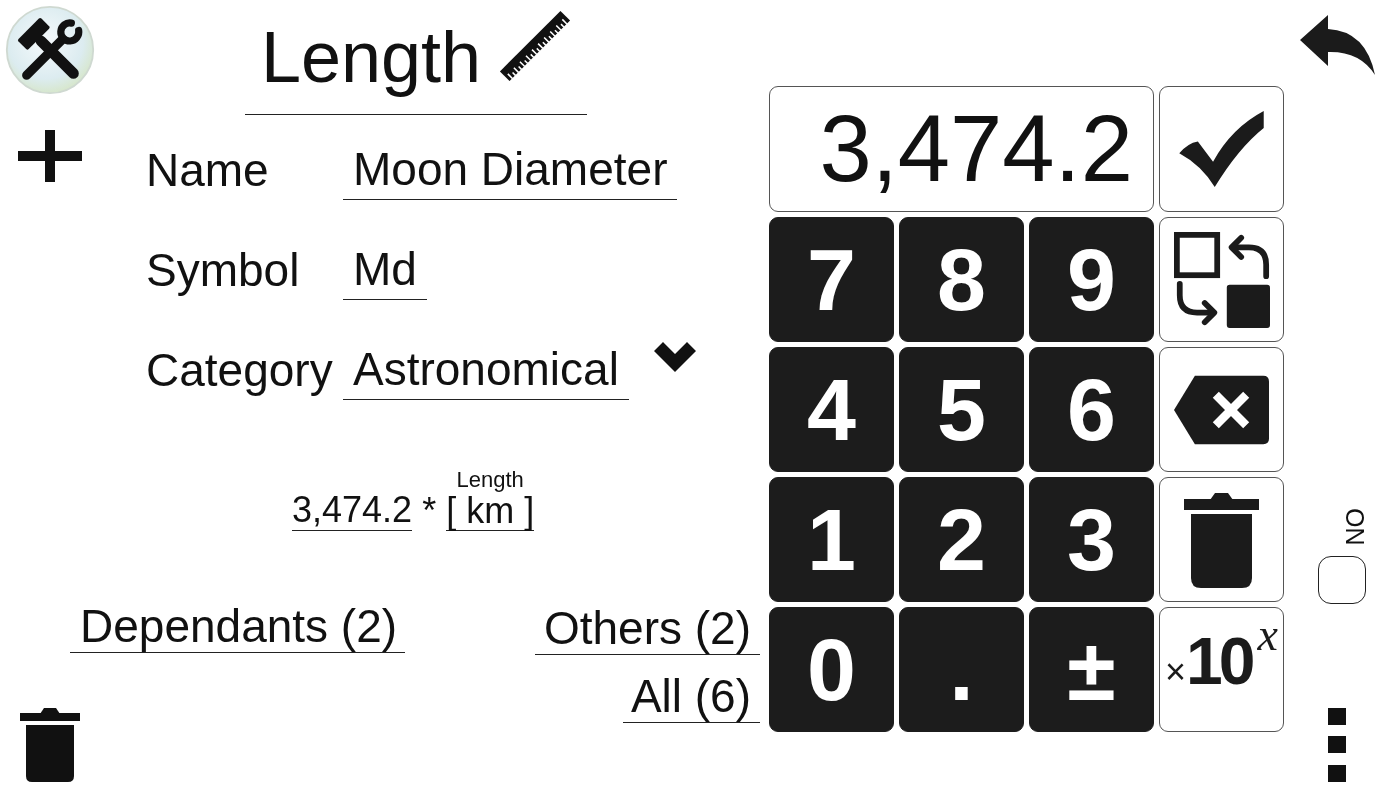  I want to click on input-field: Moon Diameter, so click(510, 170).